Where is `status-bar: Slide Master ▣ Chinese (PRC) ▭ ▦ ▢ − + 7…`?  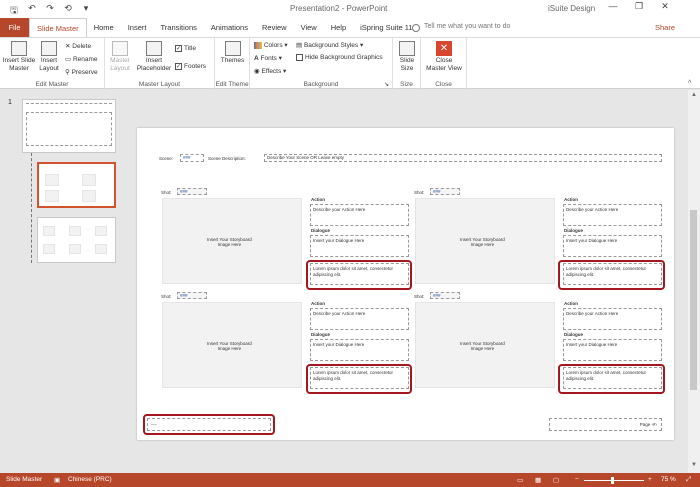
status-bar: Slide Master ▣ Chinese (PRC) ▭ ▦ ▢ − + 7… is located at coordinates (350, 480).